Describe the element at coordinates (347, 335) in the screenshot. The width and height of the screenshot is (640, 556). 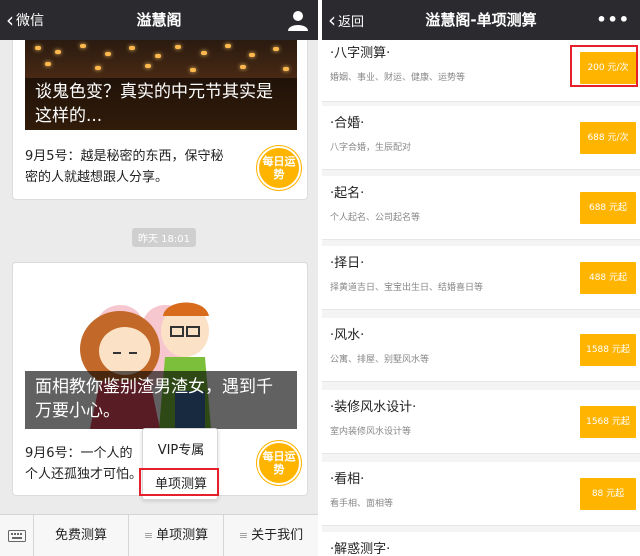
I see `service-name: ·风水·` at that location.